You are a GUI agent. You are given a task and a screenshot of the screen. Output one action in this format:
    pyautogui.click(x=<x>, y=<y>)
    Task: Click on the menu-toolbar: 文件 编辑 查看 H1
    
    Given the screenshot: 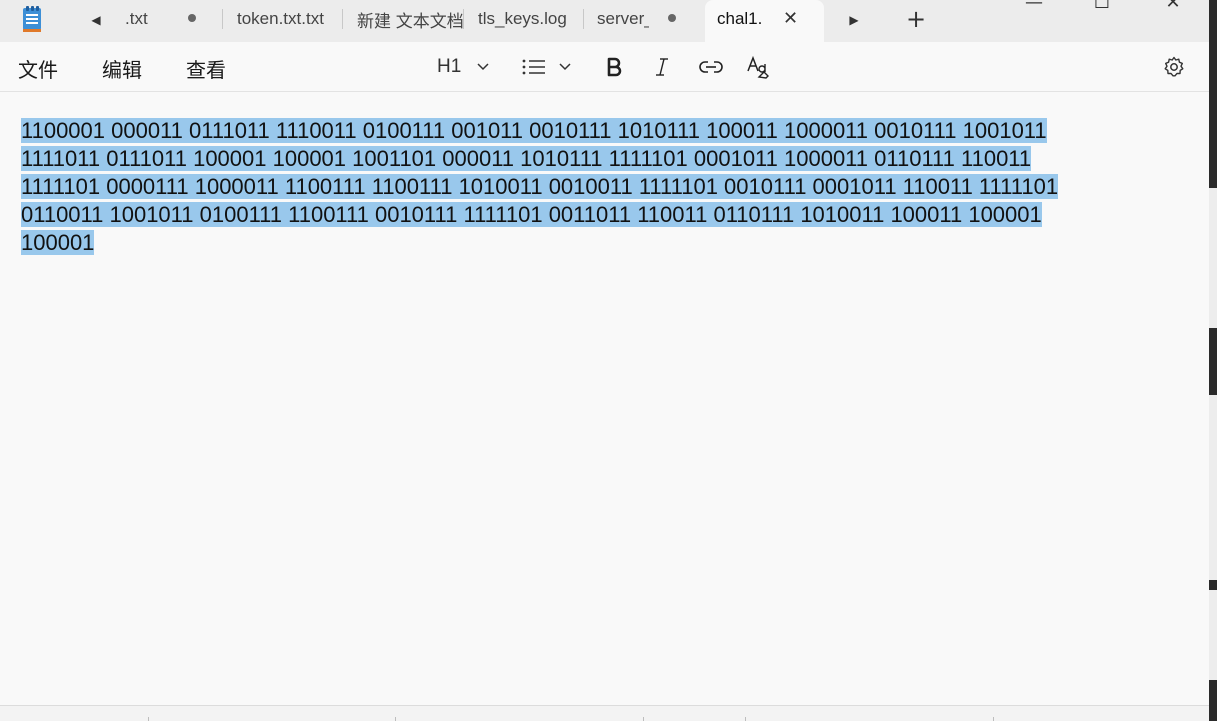 What is the action you would take?
    pyautogui.click(x=604, y=67)
    